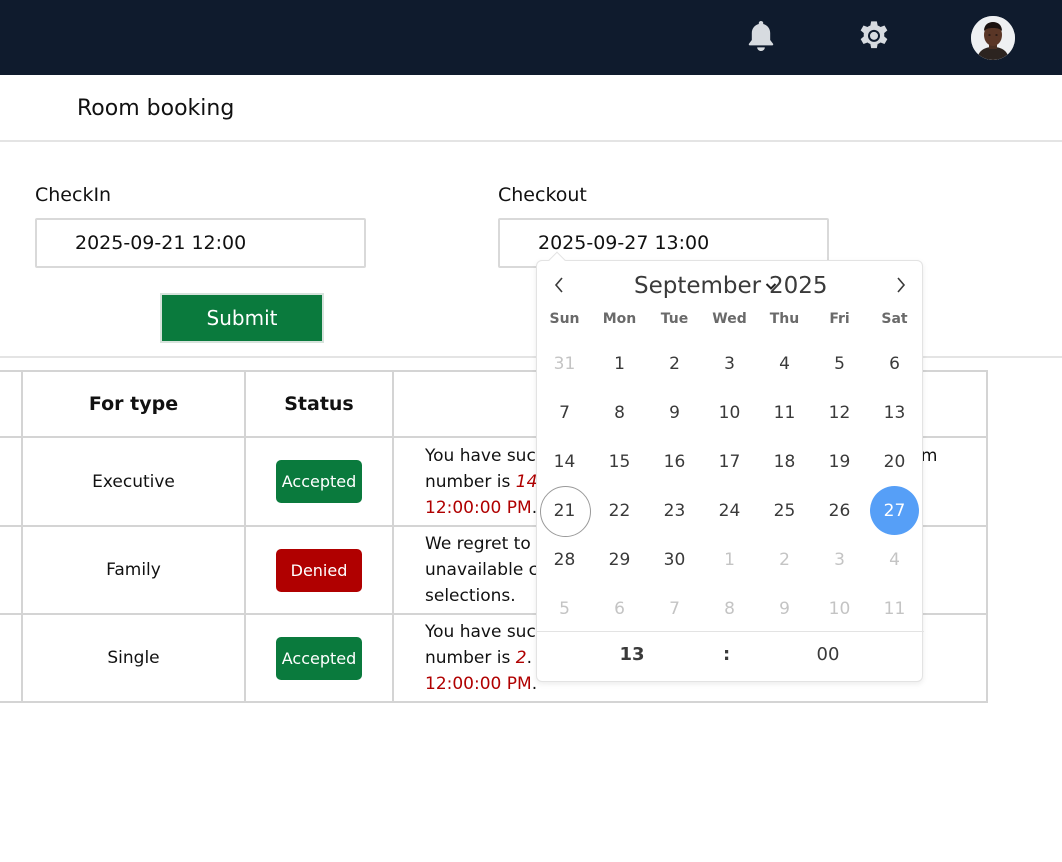 This screenshot has height=862, width=1062. What do you see at coordinates (521, 658) in the screenshot?
I see `room-number: 2` at bounding box center [521, 658].